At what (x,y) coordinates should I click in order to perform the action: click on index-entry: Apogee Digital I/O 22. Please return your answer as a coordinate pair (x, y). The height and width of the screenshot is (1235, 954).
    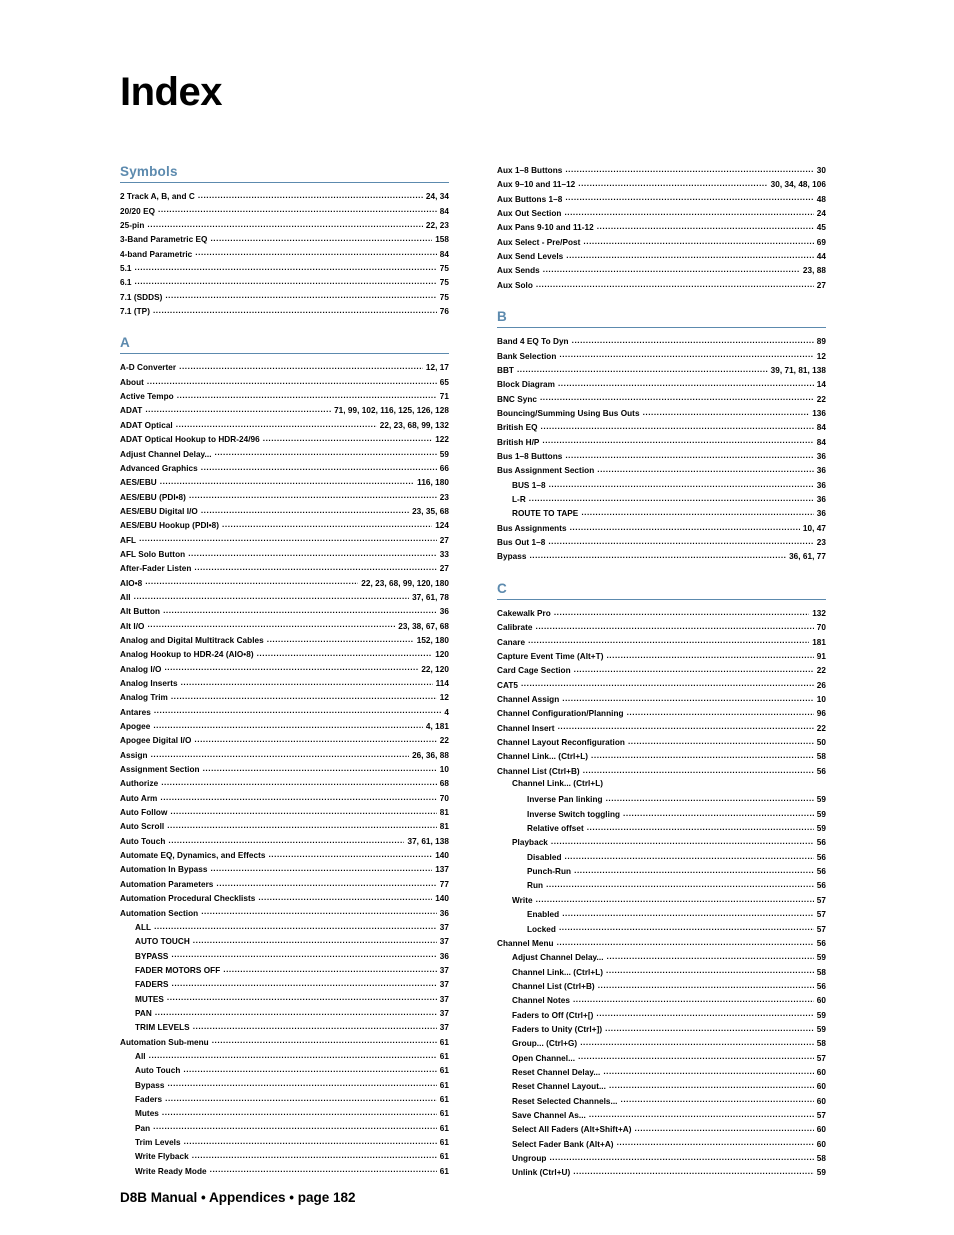
    Looking at the image, I should click on (284, 742).